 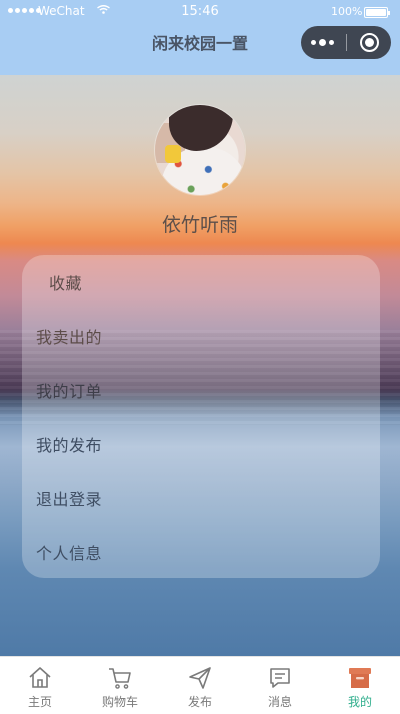 What do you see at coordinates (200, 678) in the screenshot?
I see `send-icon` at bounding box center [200, 678].